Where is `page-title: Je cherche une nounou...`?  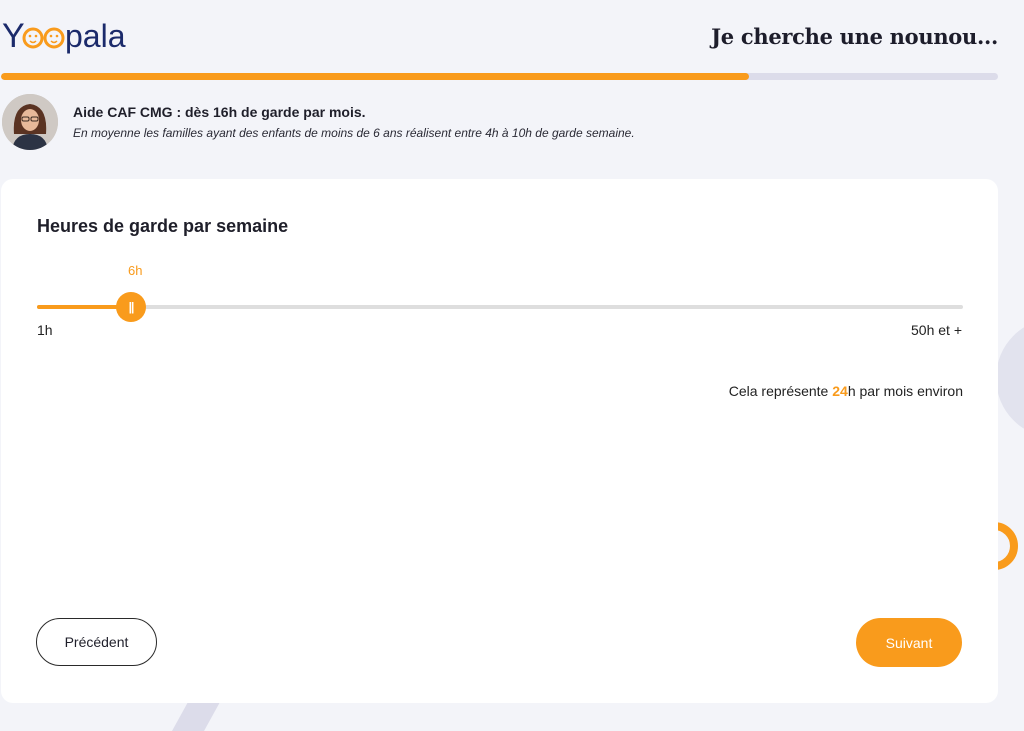 page-title: Je cherche une nounou... is located at coordinates (854, 36).